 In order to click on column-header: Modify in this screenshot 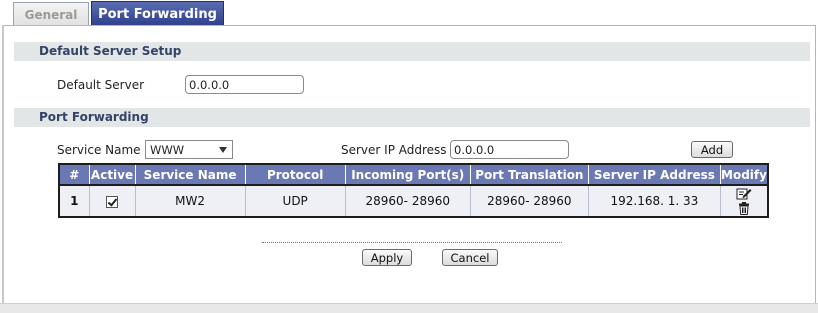, I will do `click(744, 174)`.